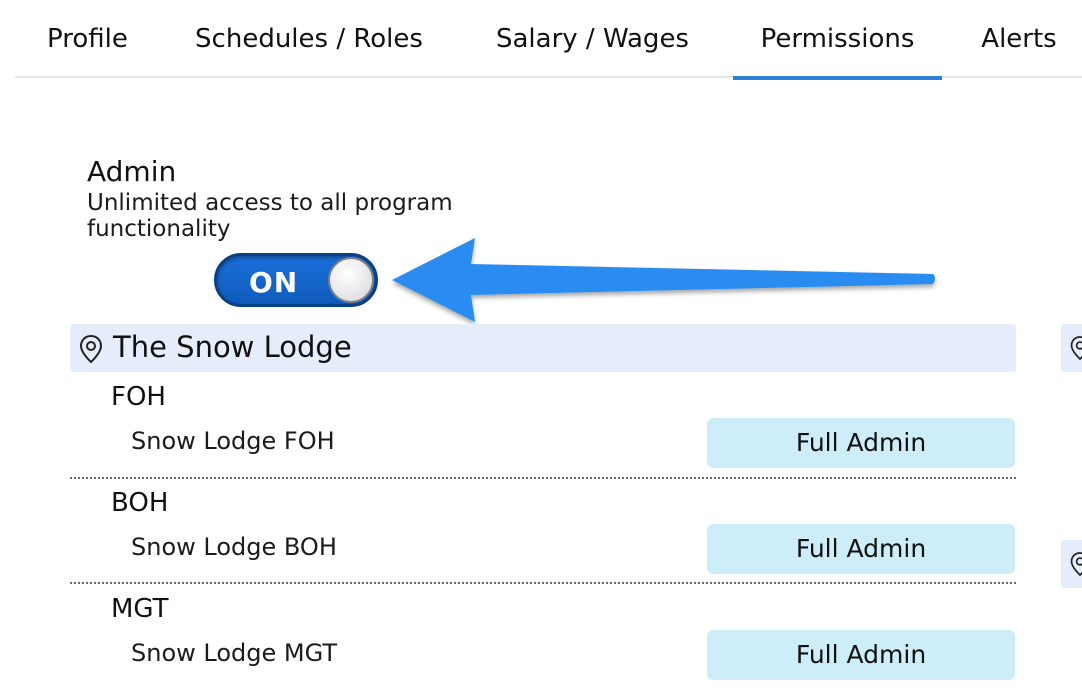  I want to click on toggle-state-label: ON, so click(274, 282).